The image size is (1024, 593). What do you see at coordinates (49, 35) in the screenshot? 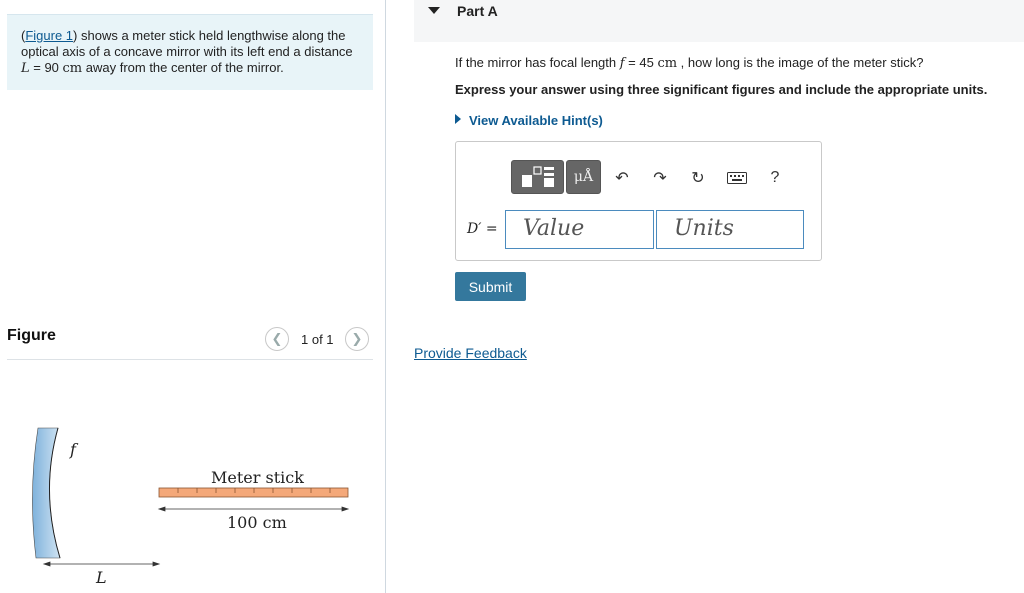
I see `figure-link: Figure 1` at bounding box center [49, 35].